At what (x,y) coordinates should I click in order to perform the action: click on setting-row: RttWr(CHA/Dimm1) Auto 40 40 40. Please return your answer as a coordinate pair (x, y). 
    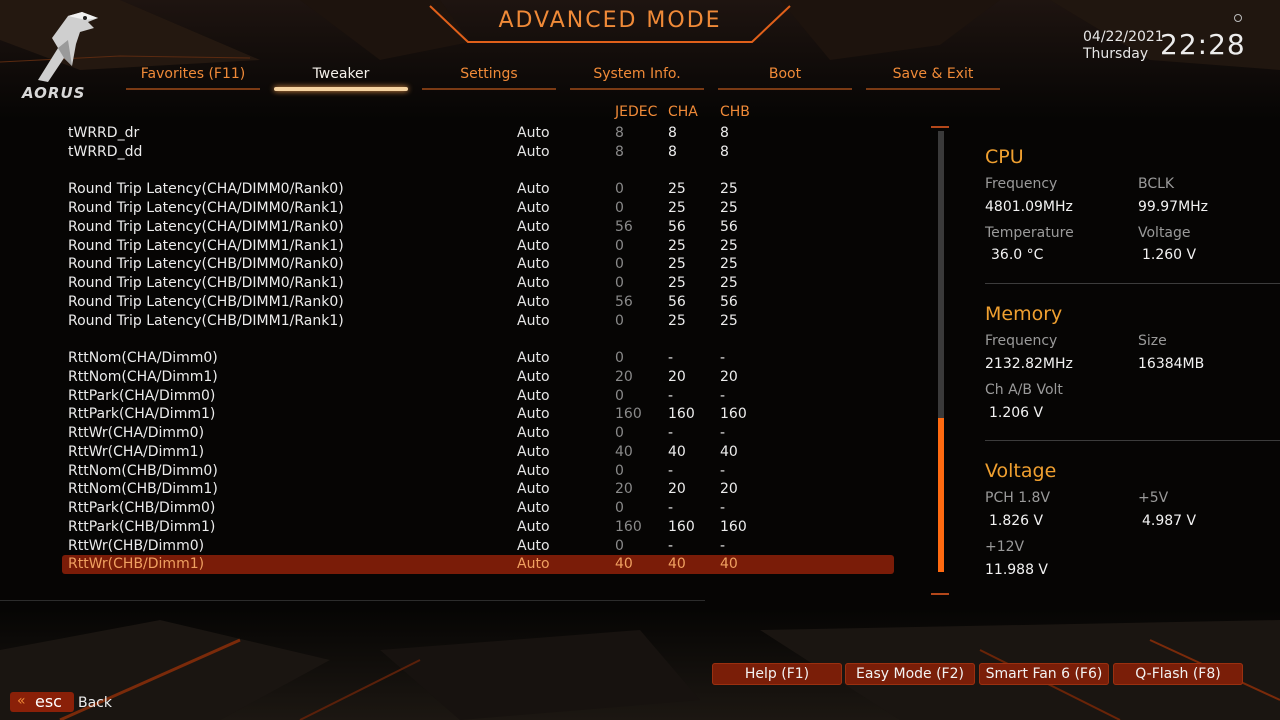
    Looking at the image, I should click on (478, 452).